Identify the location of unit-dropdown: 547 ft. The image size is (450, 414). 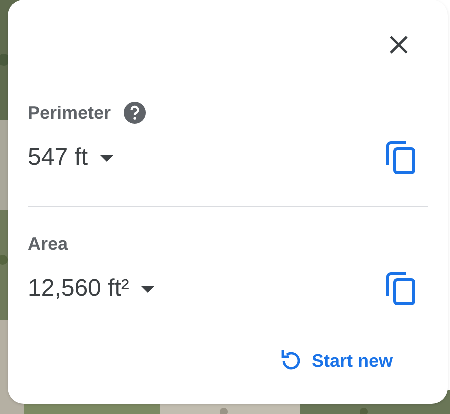
(71, 158).